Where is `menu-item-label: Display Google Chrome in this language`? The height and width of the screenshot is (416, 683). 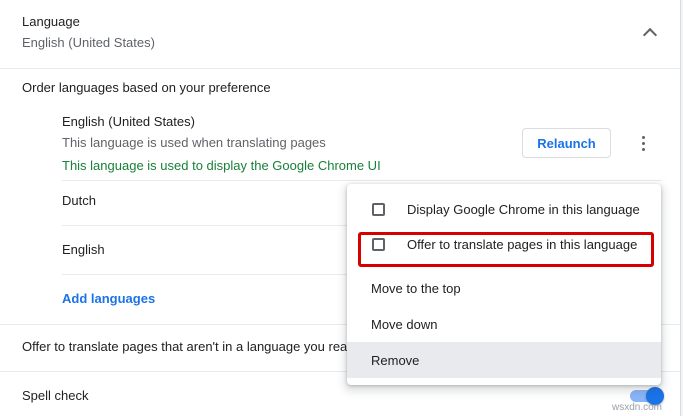 menu-item-label: Display Google Chrome in this language is located at coordinates (523, 209).